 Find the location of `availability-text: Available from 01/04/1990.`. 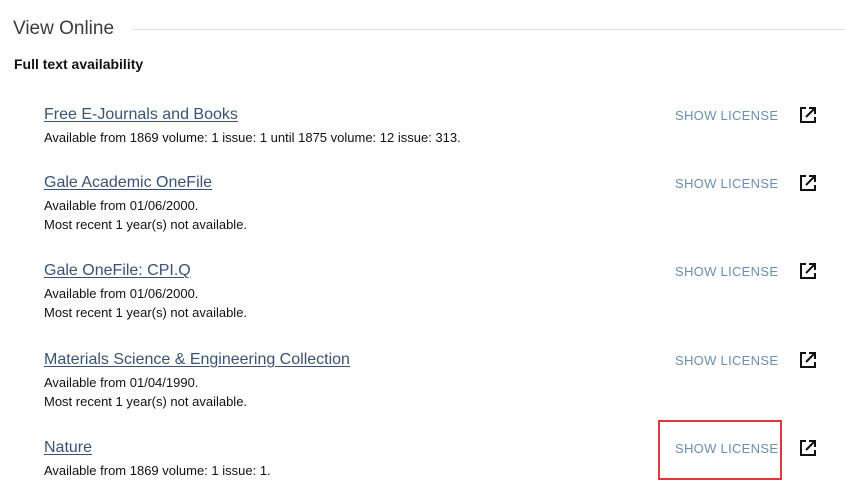

availability-text: Available from 01/04/1990. is located at coordinates (121, 382).